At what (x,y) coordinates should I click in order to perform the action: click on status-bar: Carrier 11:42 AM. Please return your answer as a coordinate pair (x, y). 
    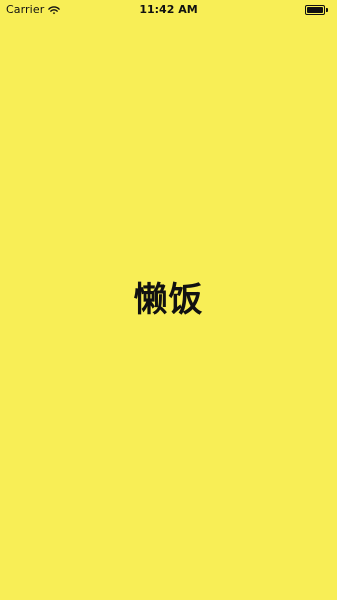
    Looking at the image, I should click on (168, 10).